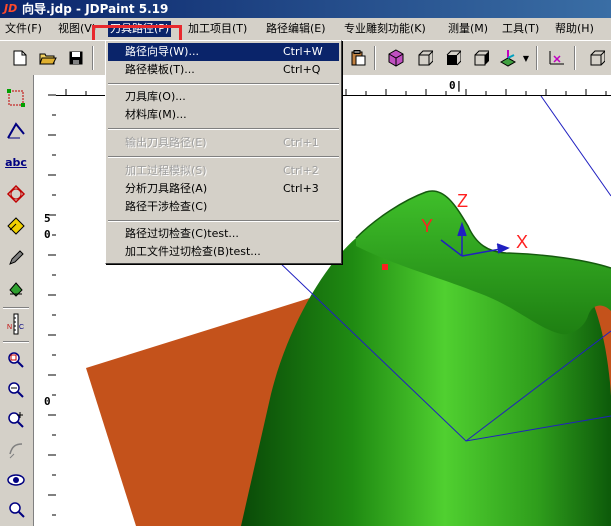 Image resolution: width=611 pixels, height=526 pixels. Describe the element at coordinates (16, 98) in the screenshot. I see `select-rect-icon` at that location.